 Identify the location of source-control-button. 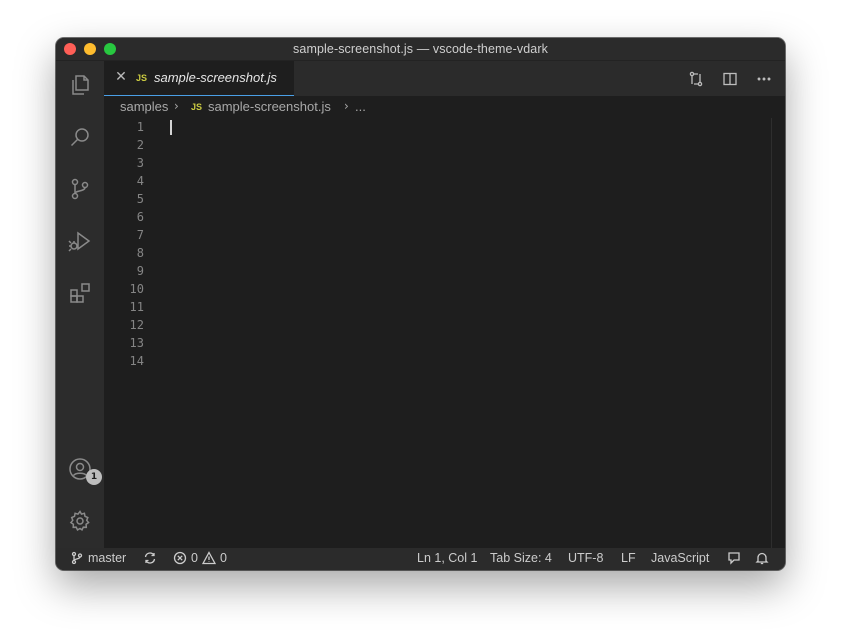
(80, 189).